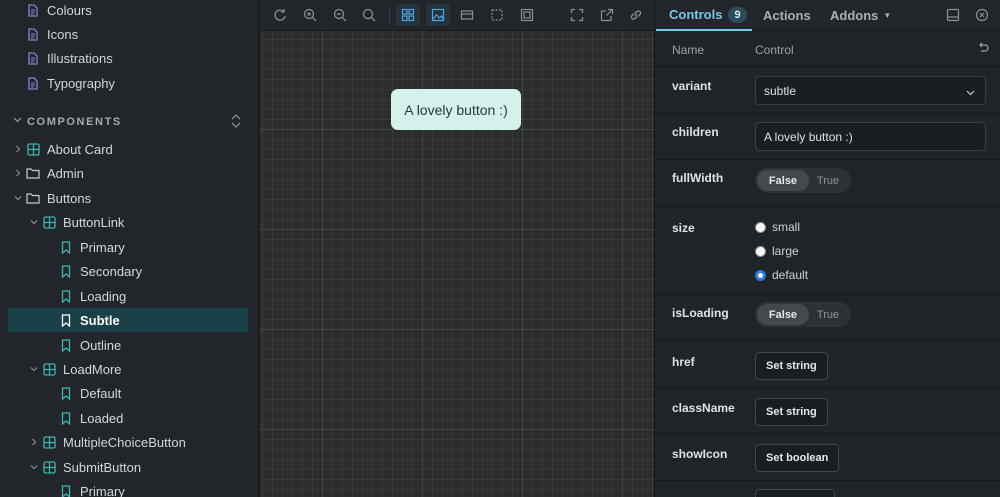 This screenshot has width=1000, height=497. What do you see at coordinates (369, 15) in the screenshot?
I see `zoom-reset-icon` at bounding box center [369, 15].